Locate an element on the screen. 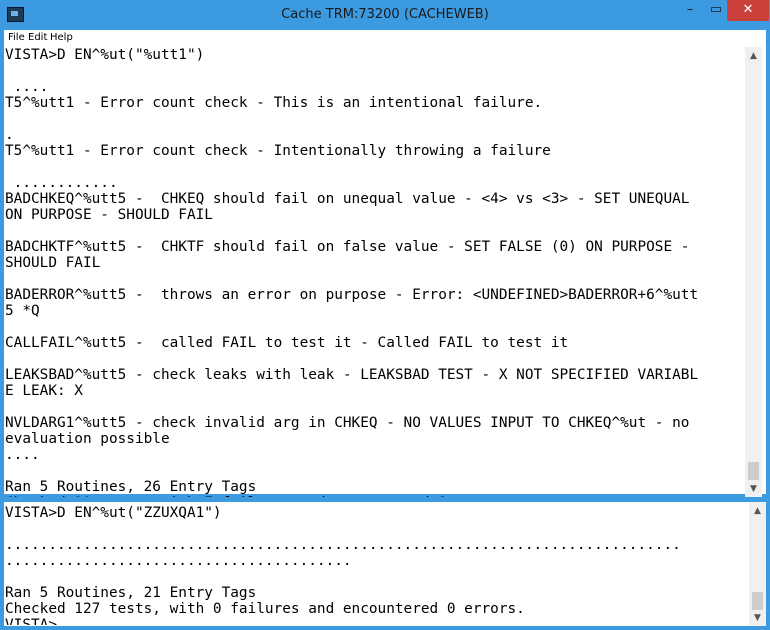 The image size is (770, 630). terminal-line: . is located at coordinates (9, 135).